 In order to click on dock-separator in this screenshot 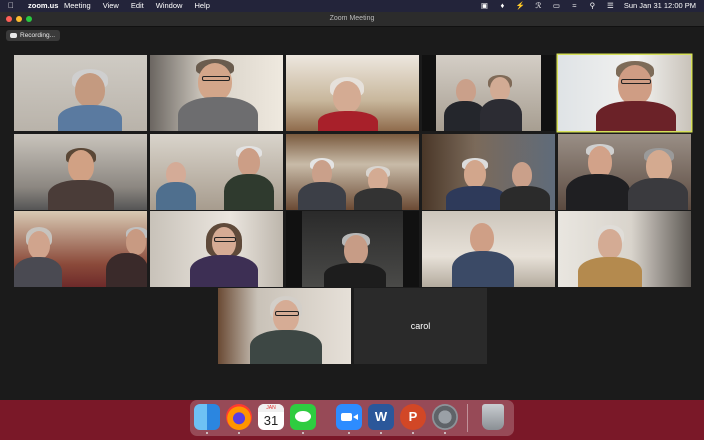, I will do `click(467, 418)`.